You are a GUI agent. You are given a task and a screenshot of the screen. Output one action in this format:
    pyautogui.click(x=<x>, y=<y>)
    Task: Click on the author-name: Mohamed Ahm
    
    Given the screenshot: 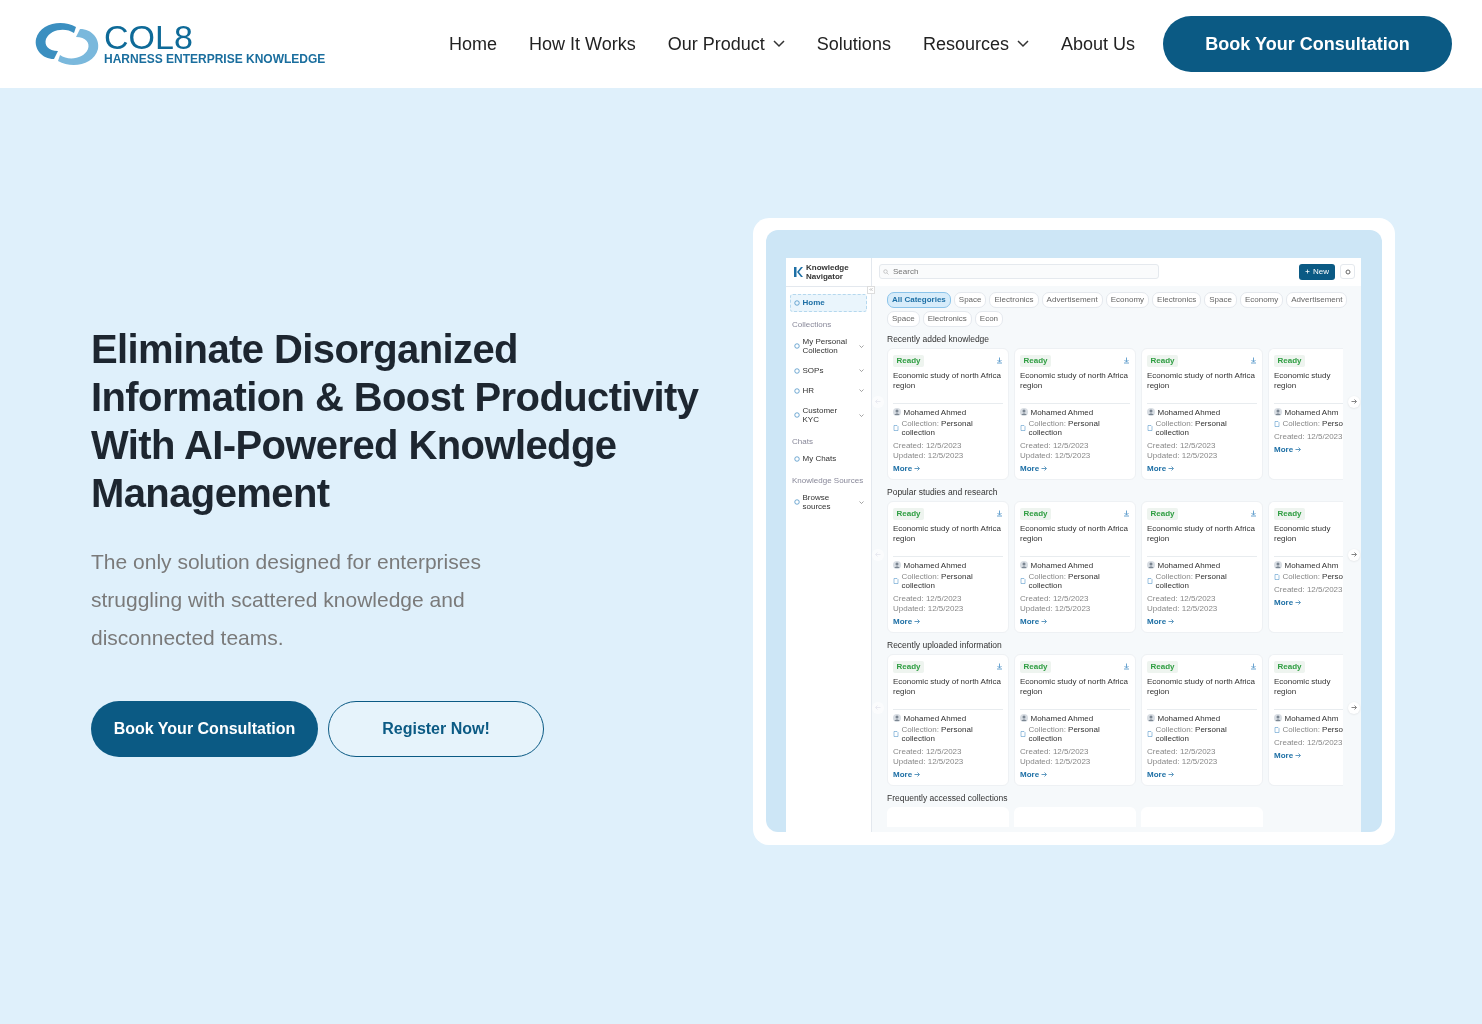 What is the action you would take?
    pyautogui.click(x=1311, y=718)
    